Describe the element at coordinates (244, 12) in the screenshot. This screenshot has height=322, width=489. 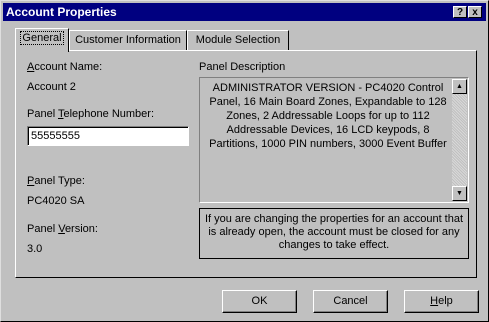
I see `title-bar: Account Properties ? x` at that location.